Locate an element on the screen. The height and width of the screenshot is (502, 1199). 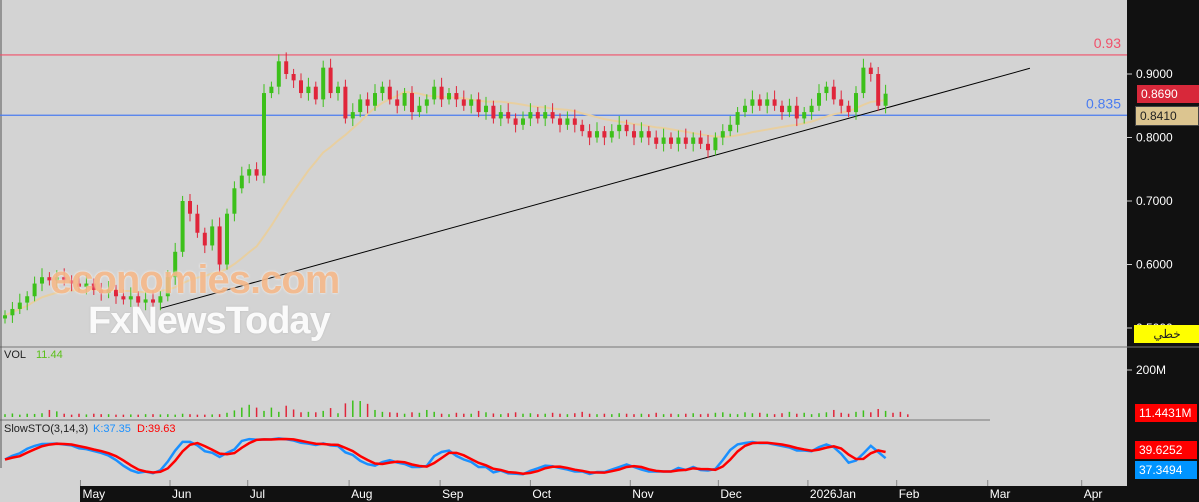
x-tick-label: Nov is located at coordinates (642, 494).